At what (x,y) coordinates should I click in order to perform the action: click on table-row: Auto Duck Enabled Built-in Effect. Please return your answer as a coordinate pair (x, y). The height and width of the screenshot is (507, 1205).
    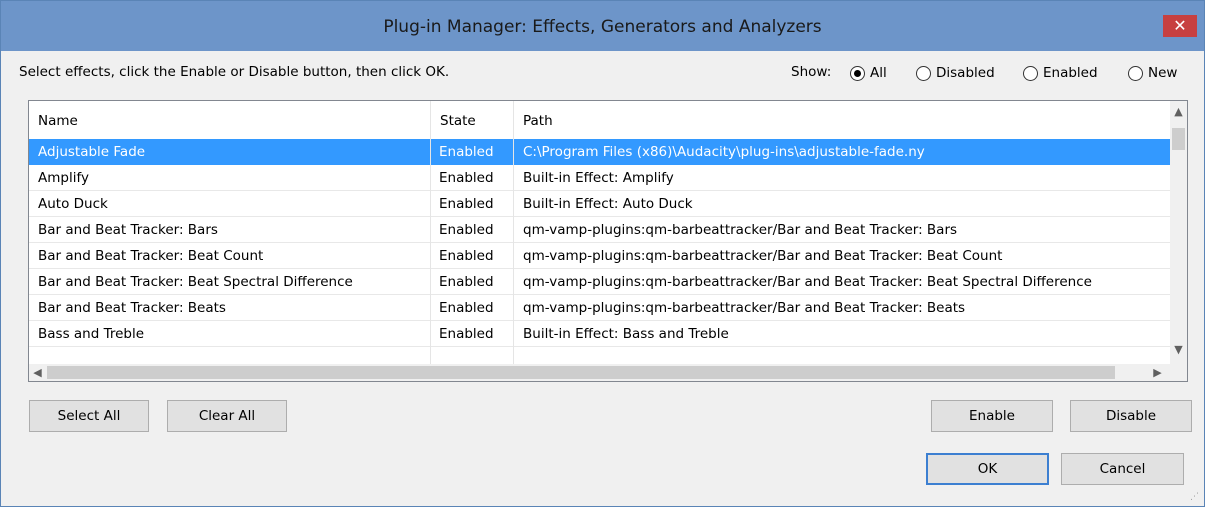
    Looking at the image, I should click on (599, 204).